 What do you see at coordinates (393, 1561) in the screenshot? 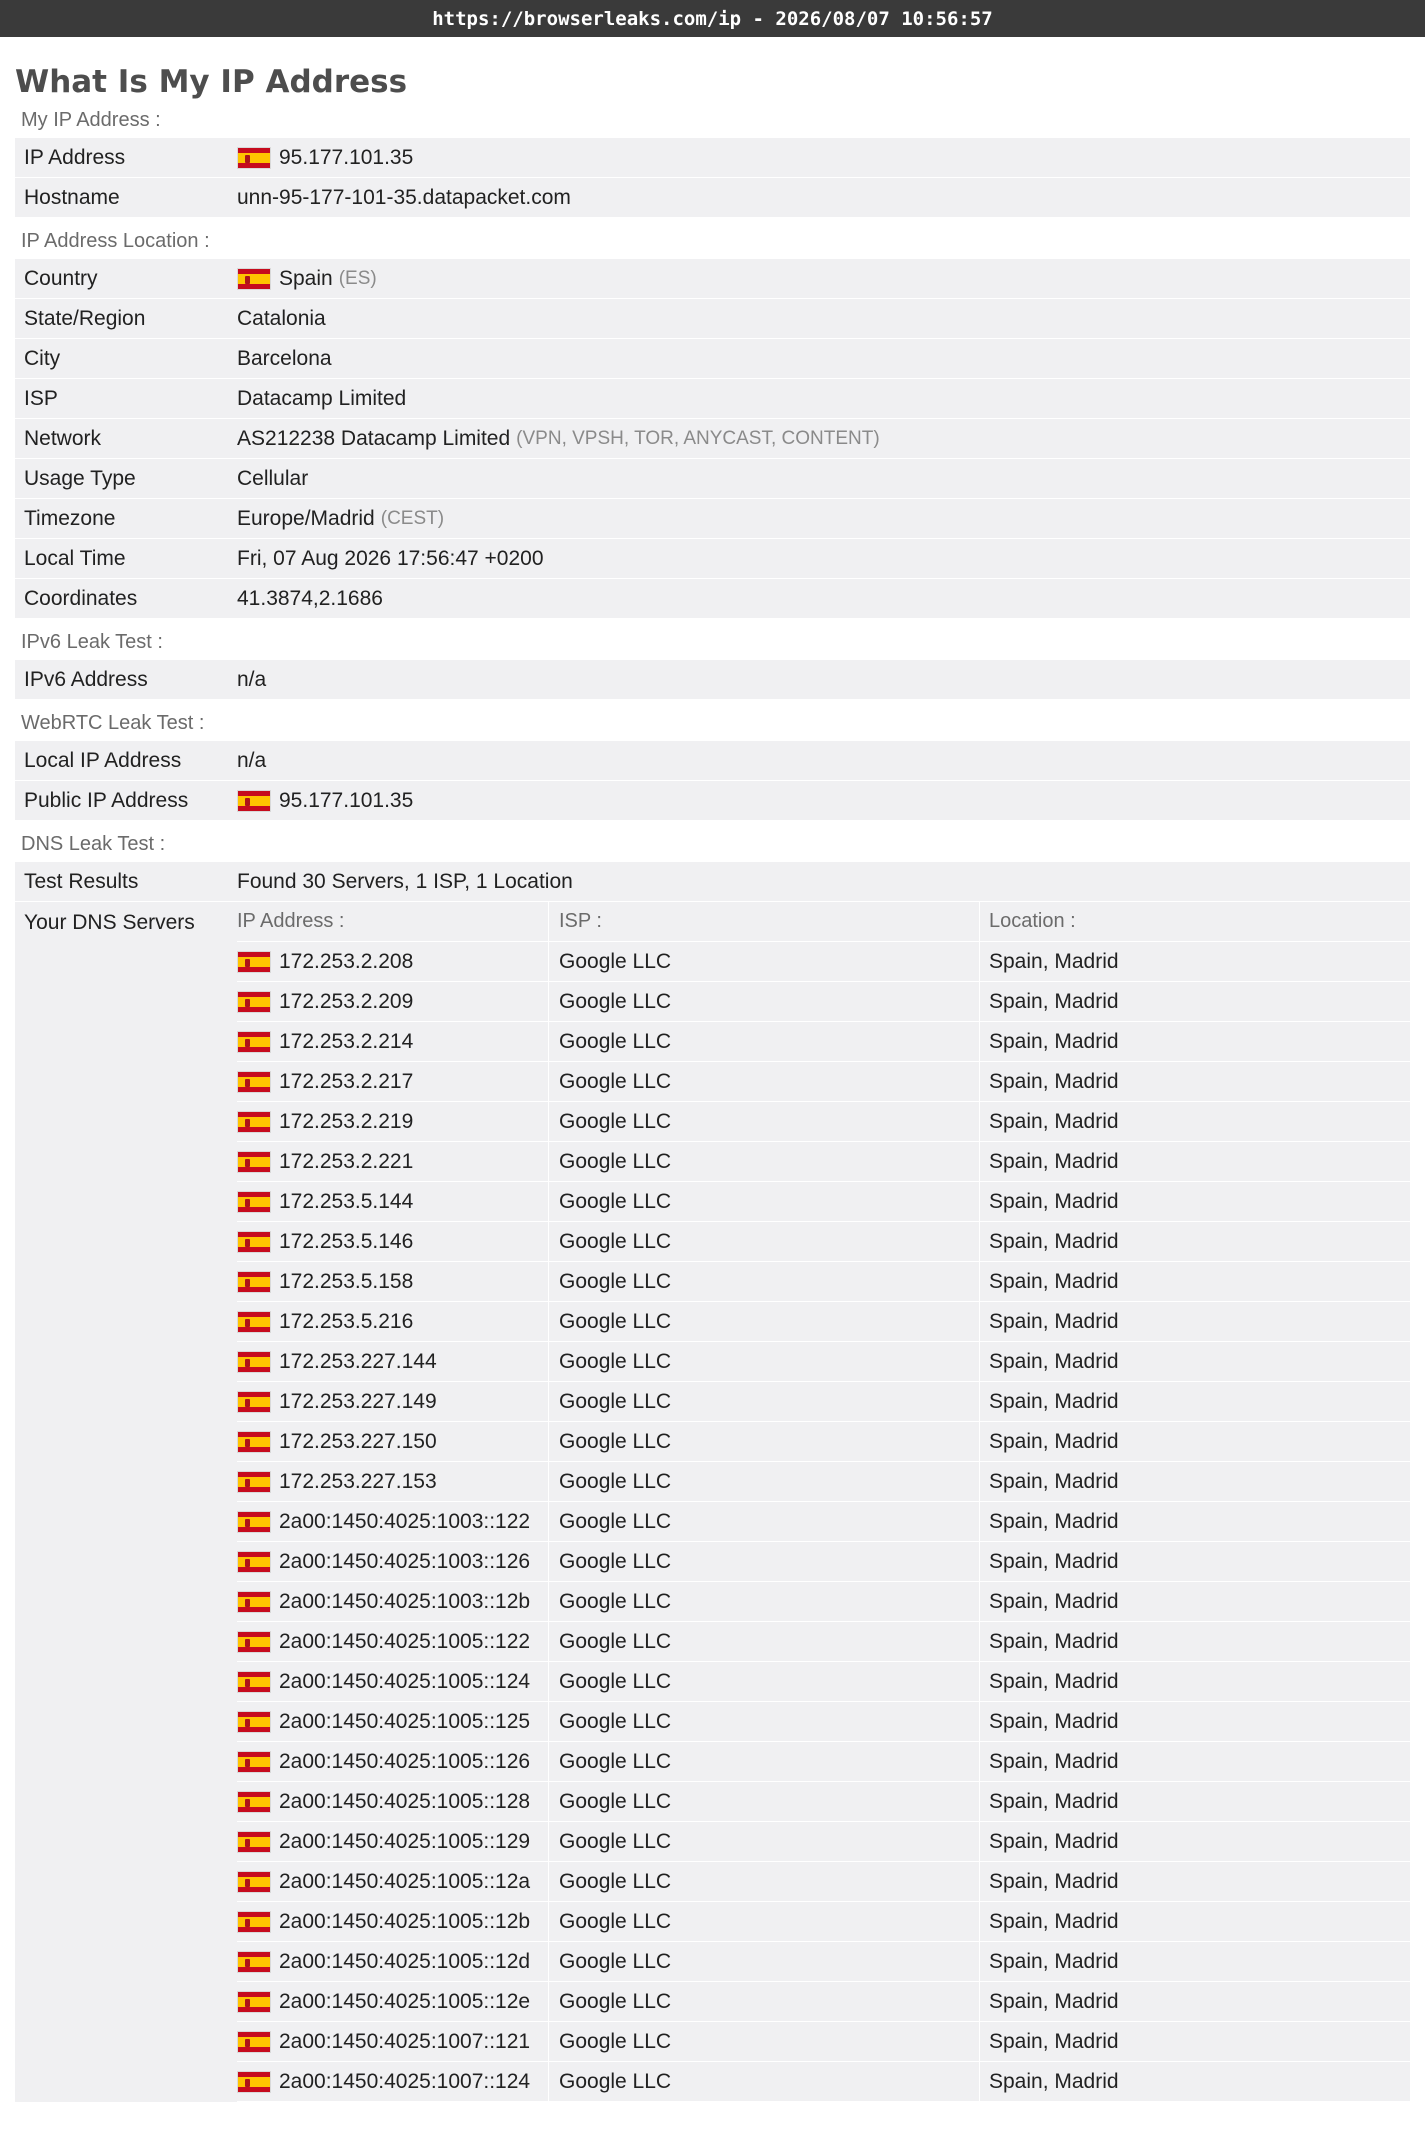
I see `dns-ip-cell: 2a00:1450:4025:1003::126` at bounding box center [393, 1561].